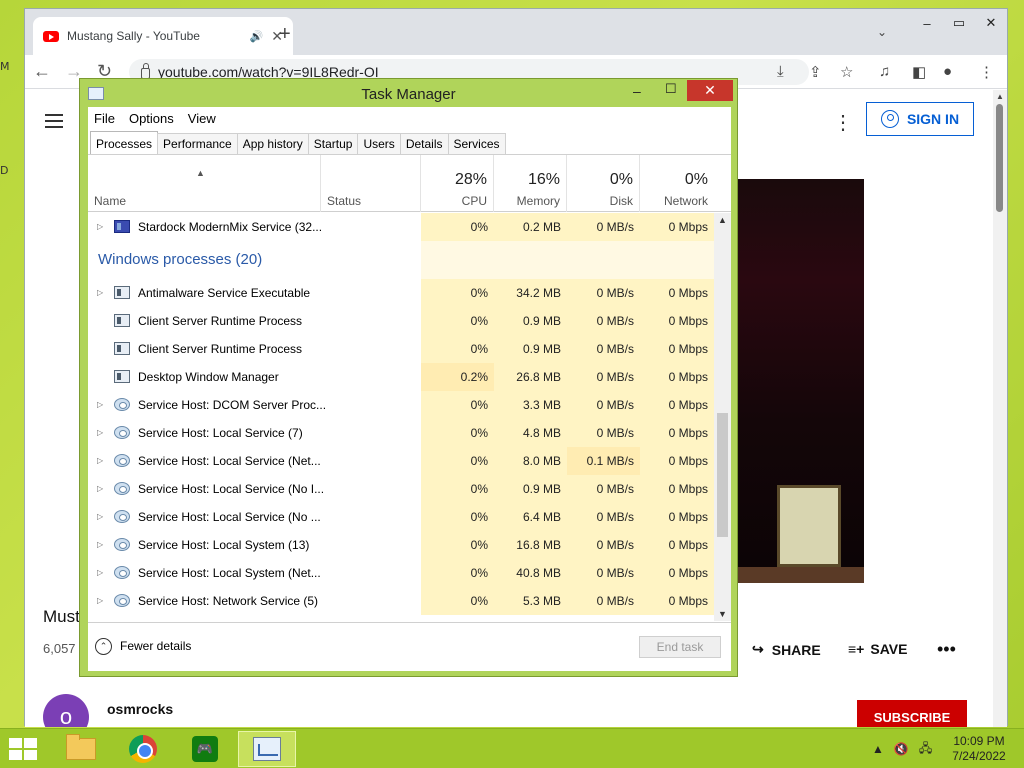 The image size is (1024, 768). What do you see at coordinates (285, 34) in the screenshot?
I see `new-tab-button: +` at bounding box center [285, 34].